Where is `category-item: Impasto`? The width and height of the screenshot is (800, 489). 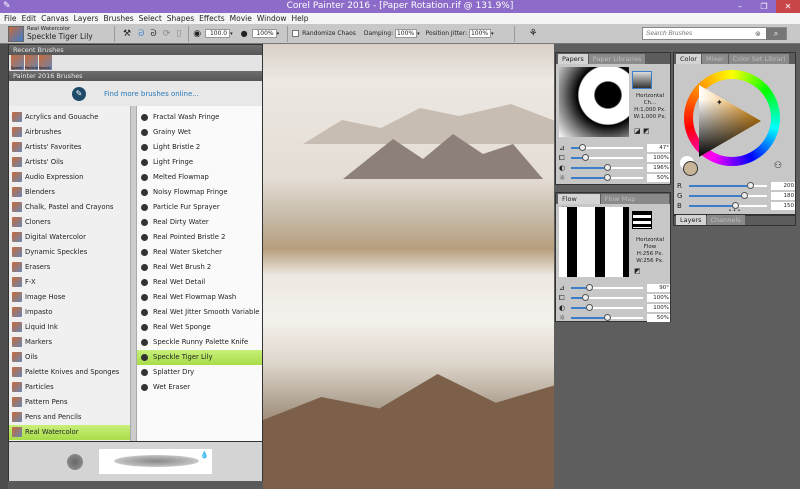 category-item: Impasto is located at coordinates (69, 312).